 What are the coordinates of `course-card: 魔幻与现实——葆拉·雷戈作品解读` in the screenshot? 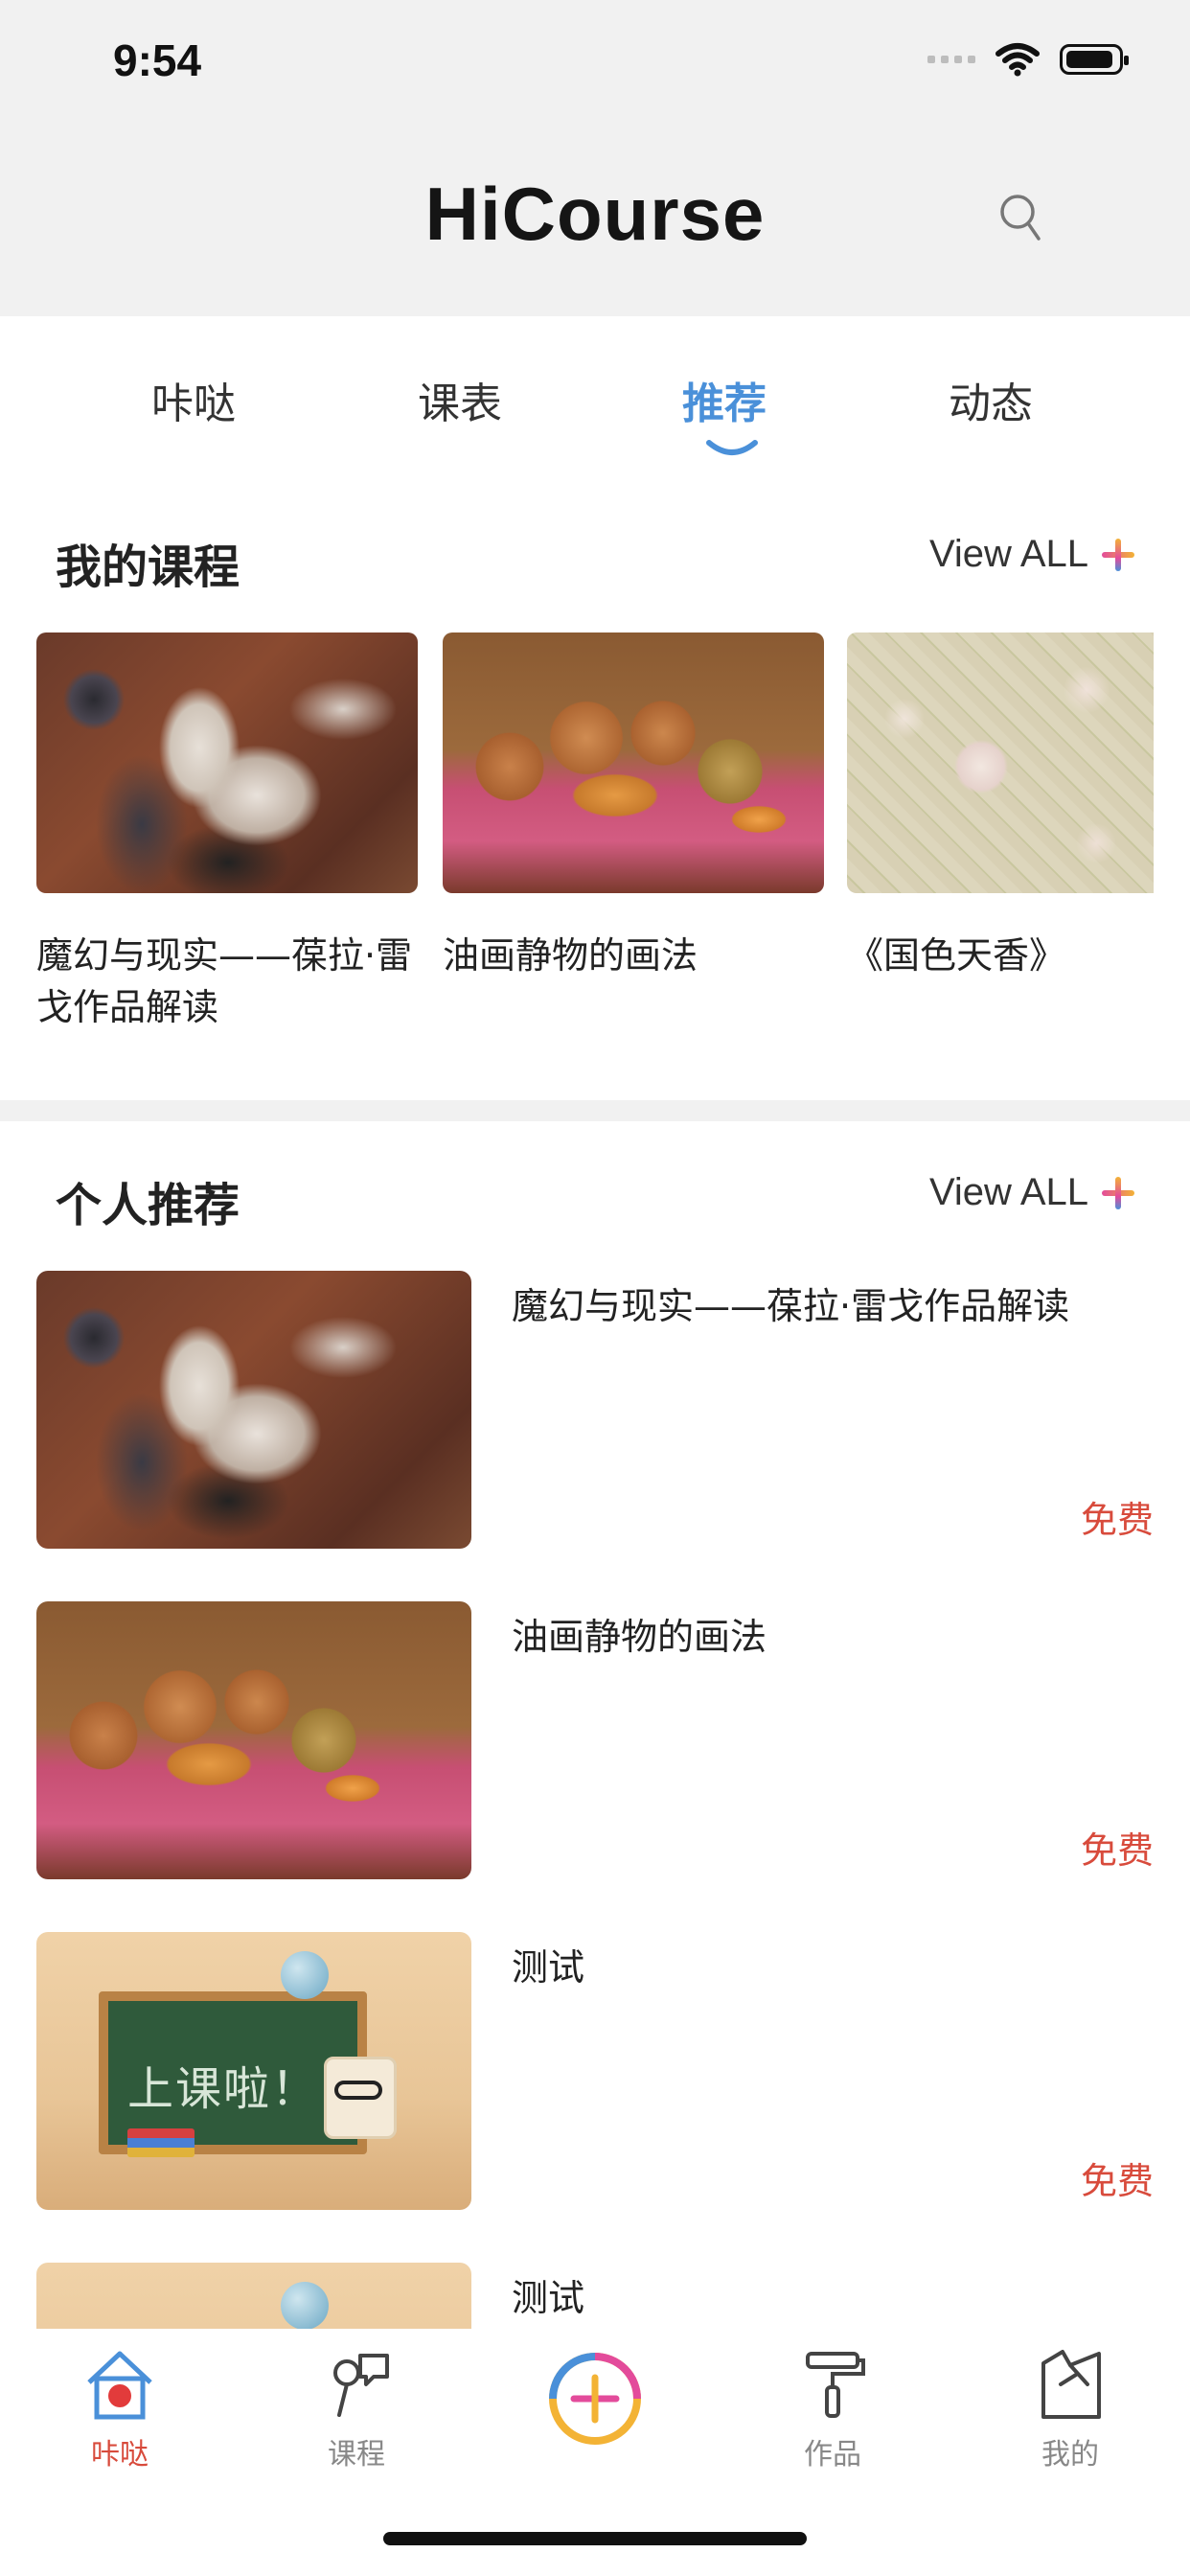 It's located at (228, 832).